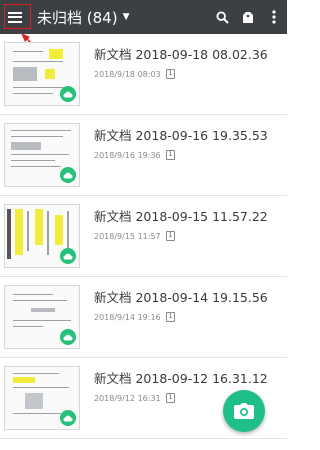  What do you see at coordinates (181, 135) in the screenshot?
I see `document-title: 新文档 2018-09-16 19.35.53` at bounding box center [181, 135].